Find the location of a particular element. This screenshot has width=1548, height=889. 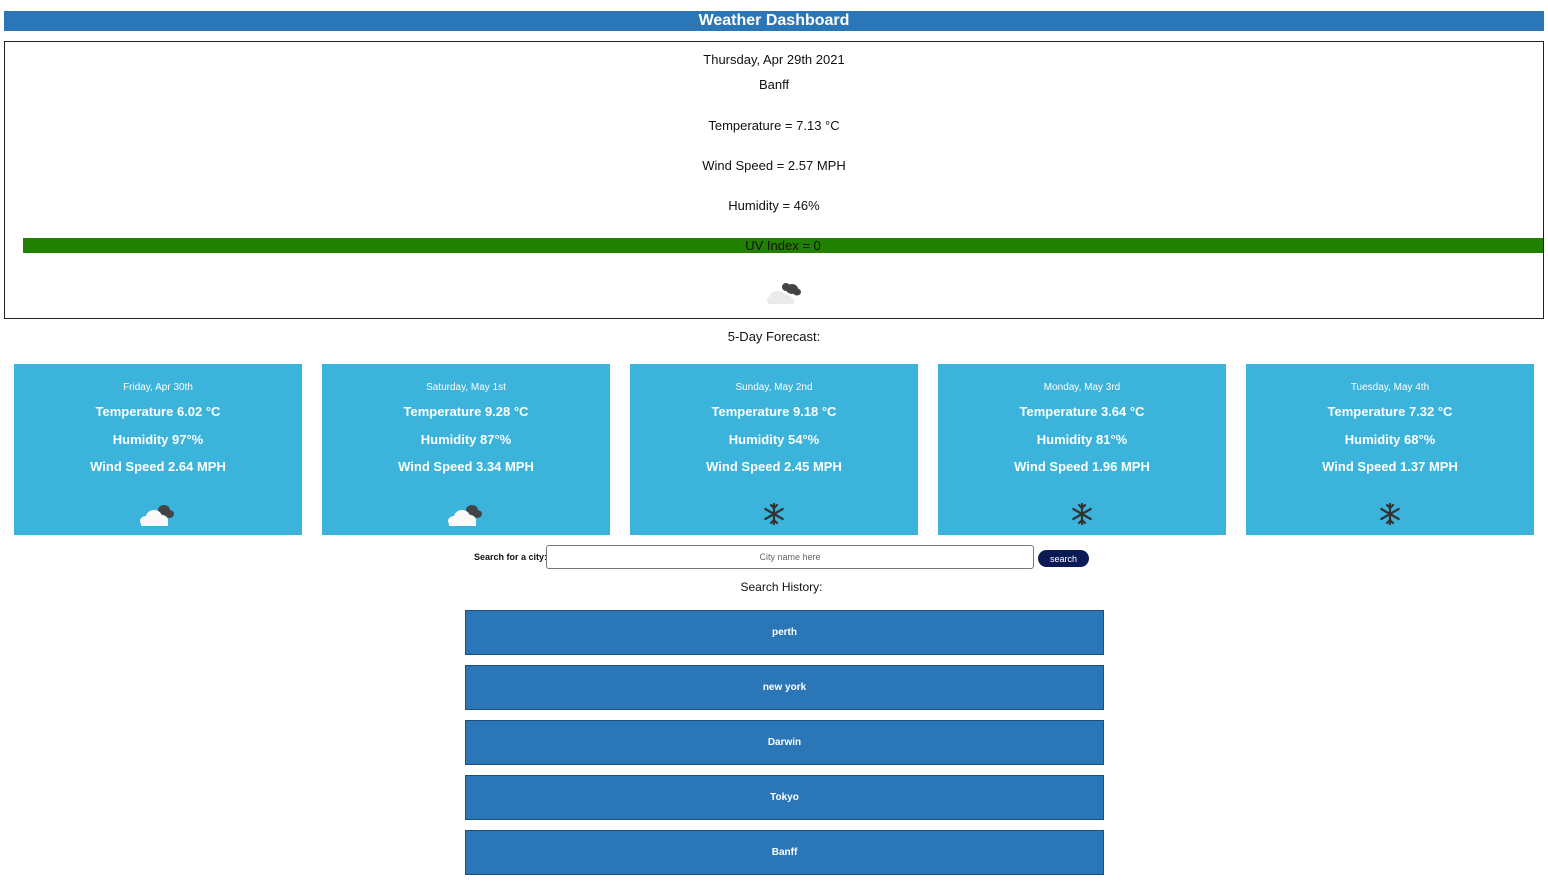

current-city: Banff is located at coordinates (774, 84).